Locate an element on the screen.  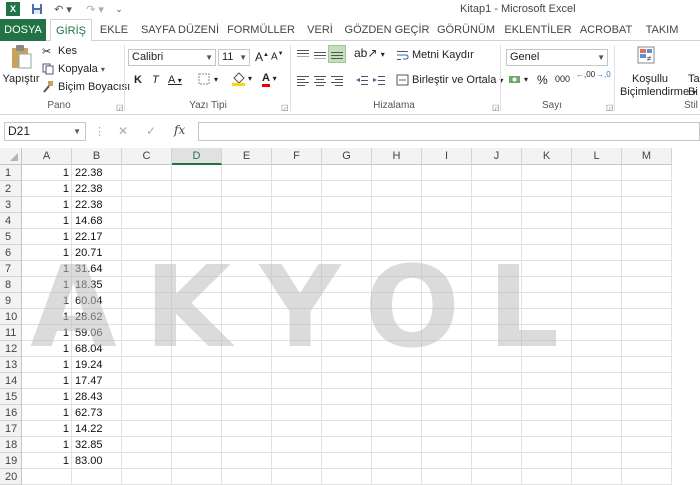
align-middle-button is located at coordinates (320, 56).